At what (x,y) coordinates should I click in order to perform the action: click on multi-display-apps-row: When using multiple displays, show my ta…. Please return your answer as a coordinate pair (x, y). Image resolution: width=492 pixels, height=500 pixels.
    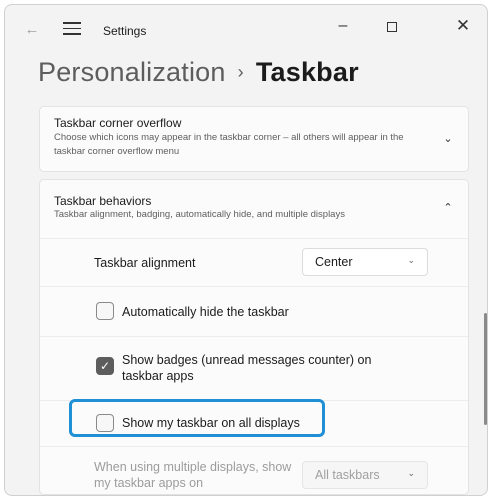
    Looking at the image, I should click on (254, 470).